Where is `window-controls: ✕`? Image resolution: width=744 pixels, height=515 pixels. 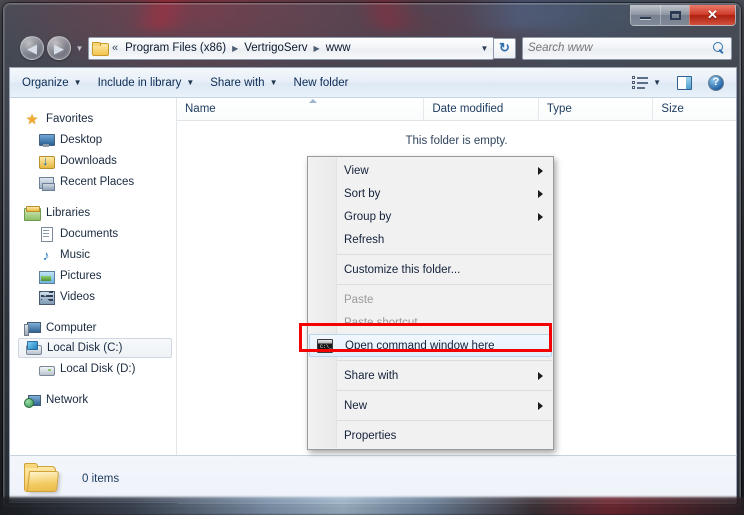
window-controls: ✕ is located at coordinates (683, 15).